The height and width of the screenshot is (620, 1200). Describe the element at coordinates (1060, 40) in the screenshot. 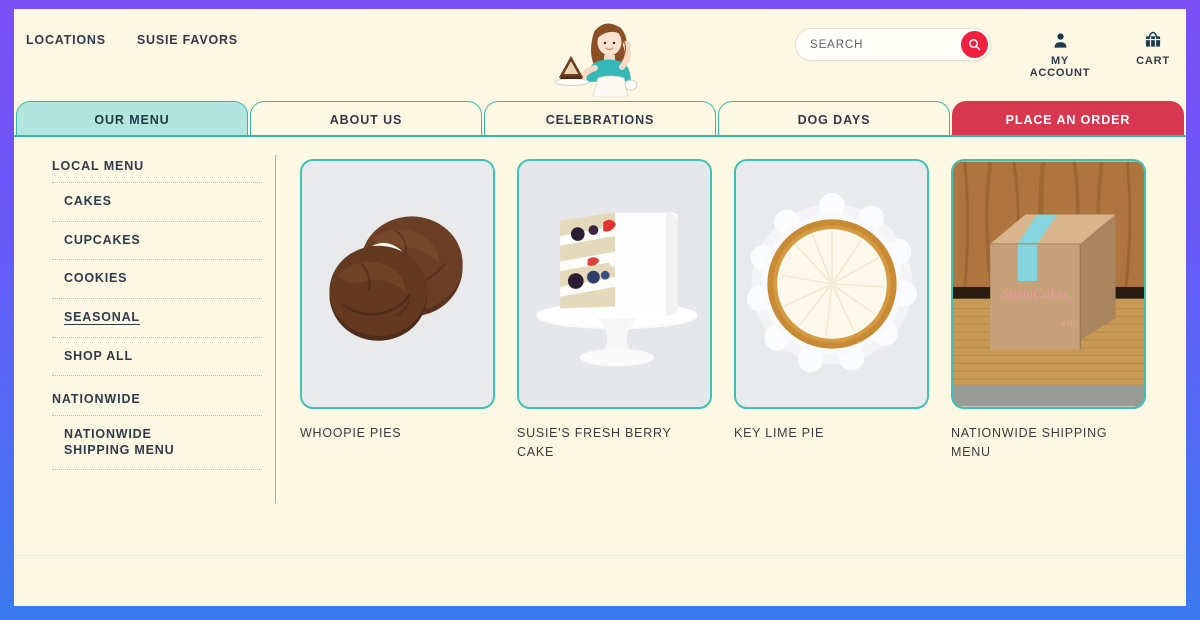

I see `user-icon` at that location.